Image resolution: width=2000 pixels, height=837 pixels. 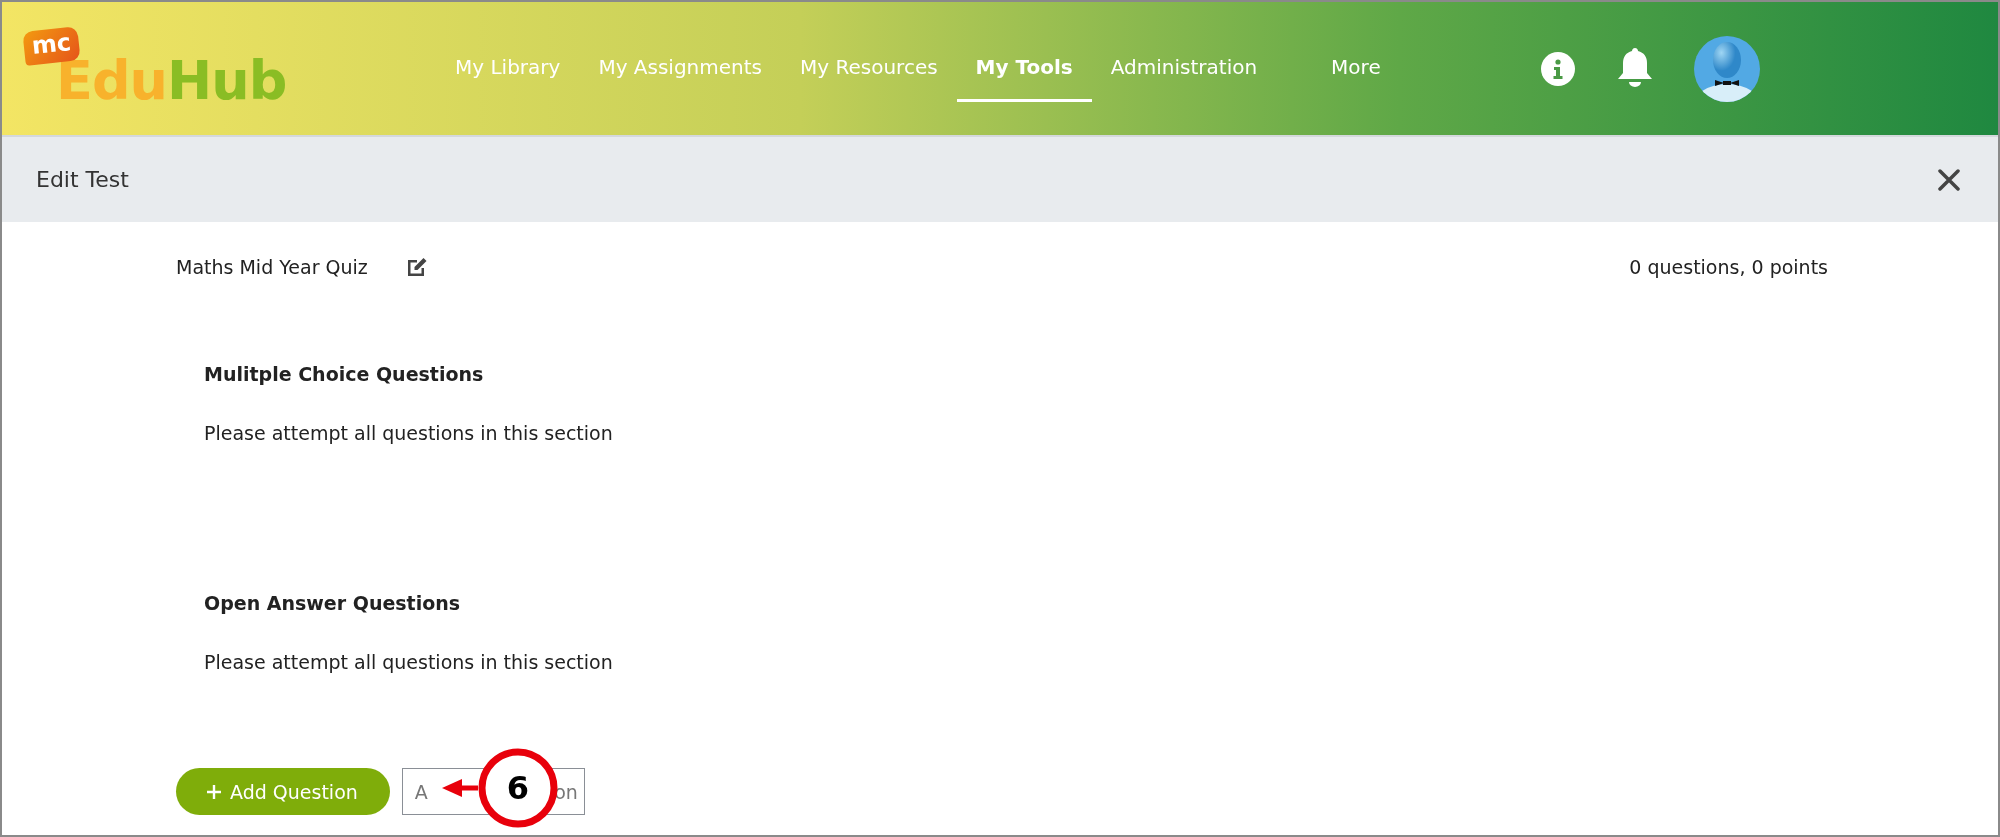 I want to click on add-question-button: Add Question, so click(x=283, y=791).